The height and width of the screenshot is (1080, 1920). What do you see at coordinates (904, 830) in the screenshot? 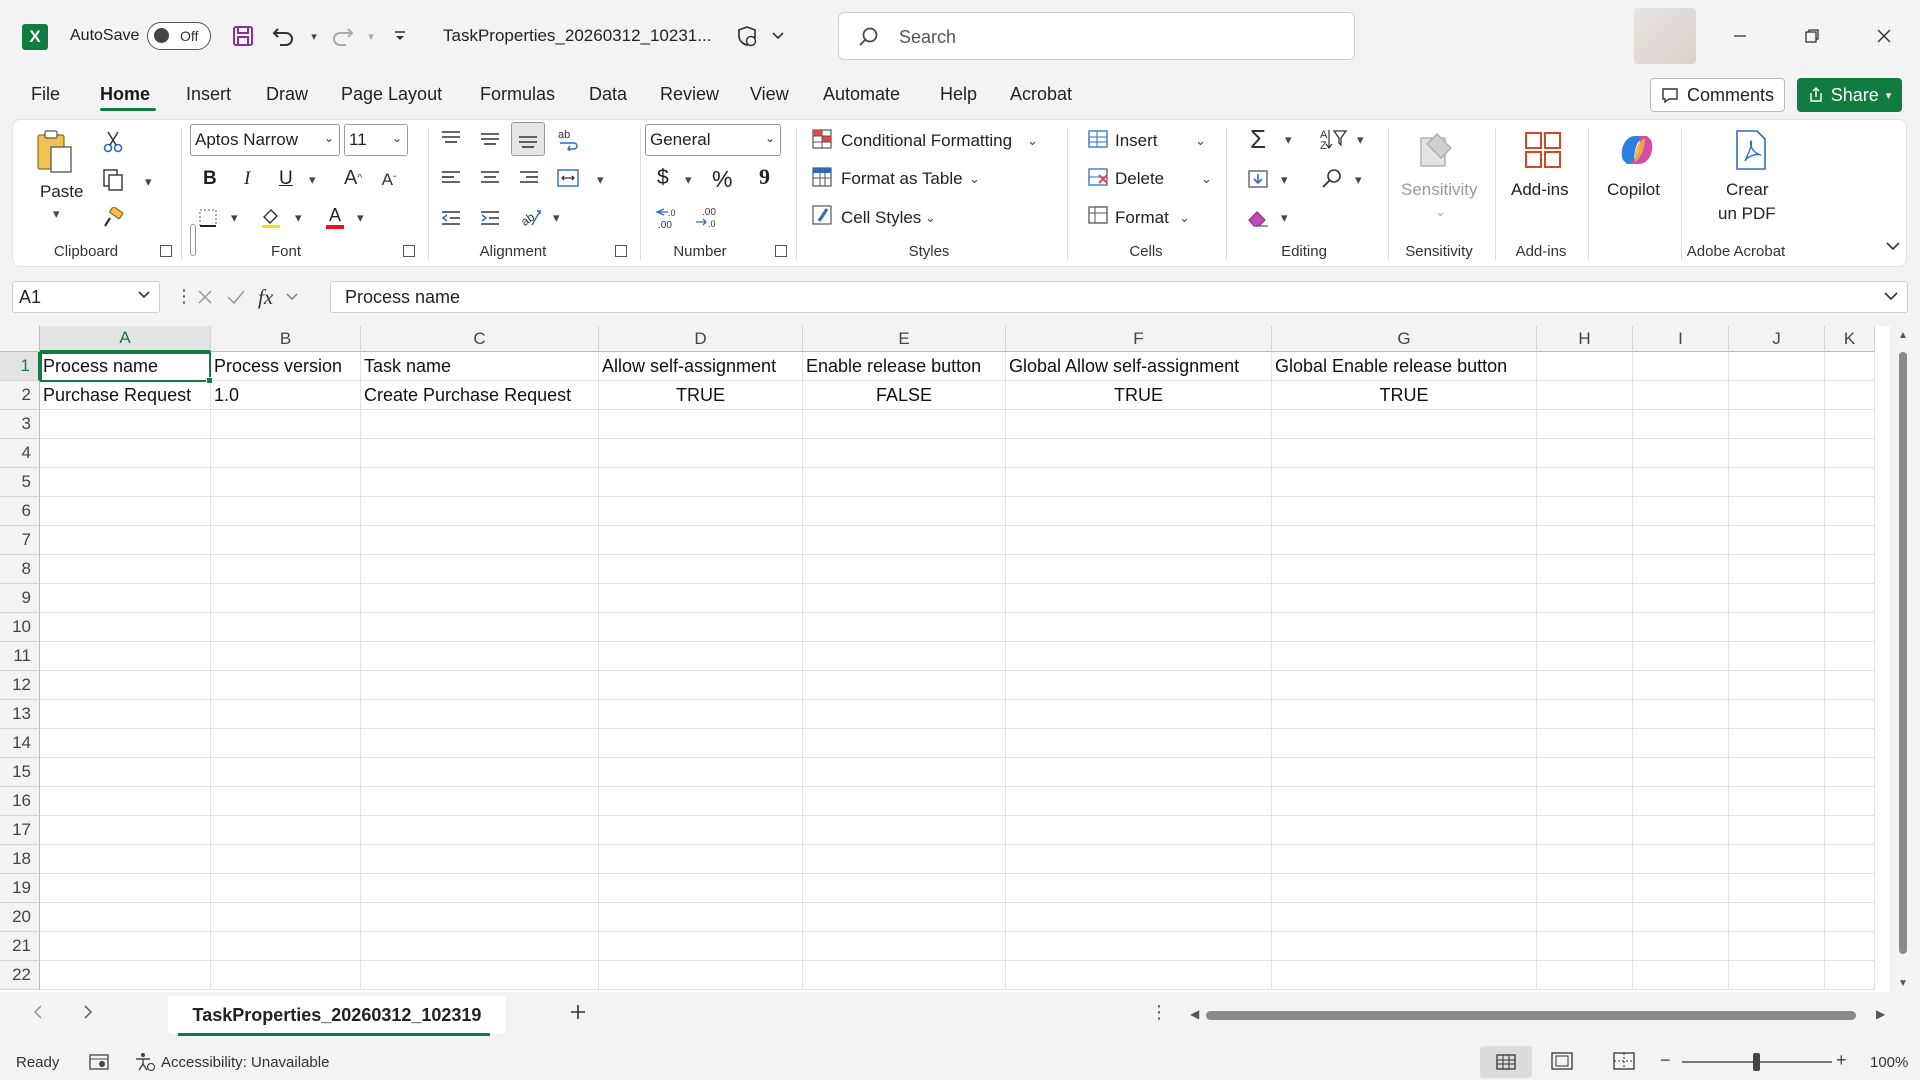
I see `cell-e17` at bounding box center [904, 830].